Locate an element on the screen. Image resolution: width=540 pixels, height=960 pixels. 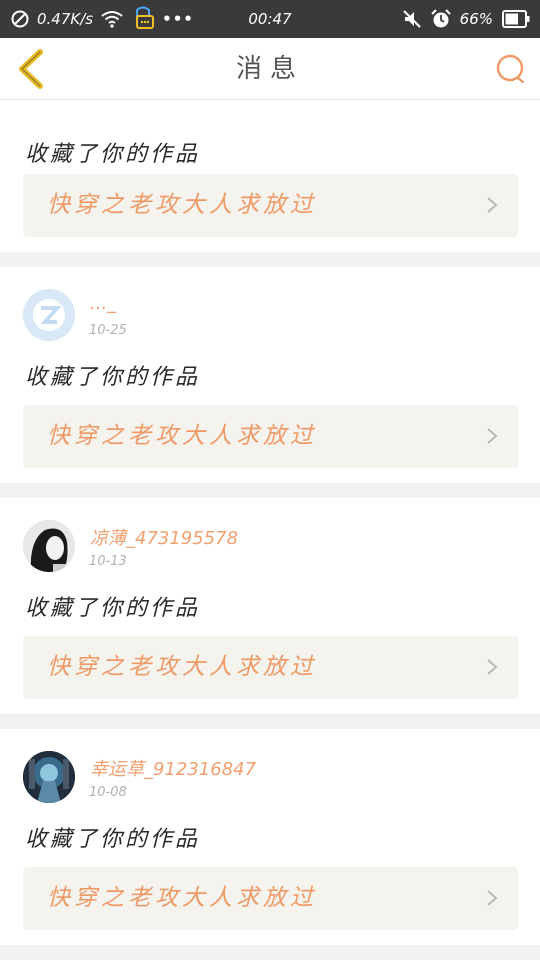
status-bar-left: 0.47K/s ••• is located at coordinates (102, 19).